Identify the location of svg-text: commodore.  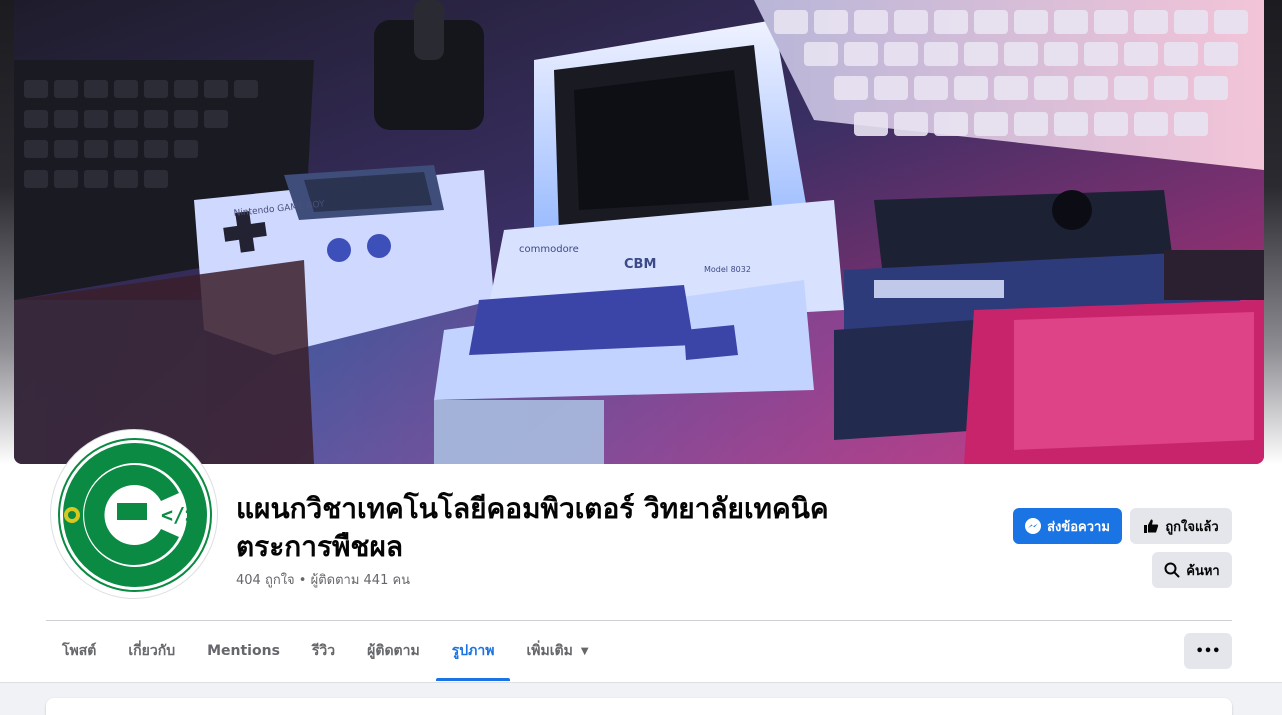
(549, 249).